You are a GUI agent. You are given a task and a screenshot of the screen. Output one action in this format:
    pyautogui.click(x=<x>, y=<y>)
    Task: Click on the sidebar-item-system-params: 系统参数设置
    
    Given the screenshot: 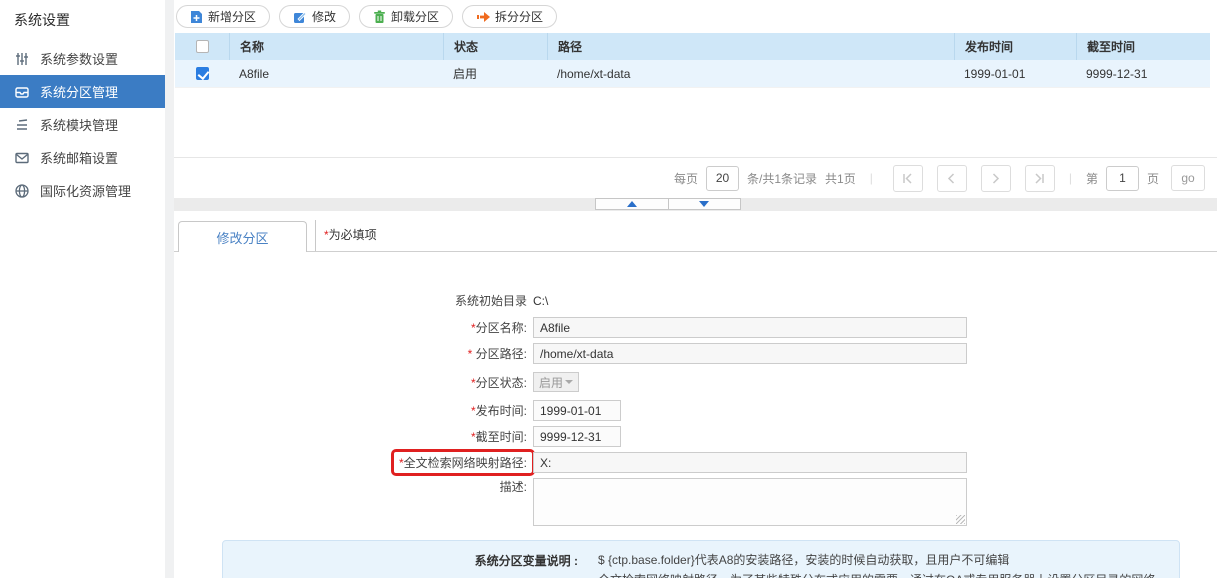 What is the action you would take?
    pyautogui.click(x=82, y=58)
    